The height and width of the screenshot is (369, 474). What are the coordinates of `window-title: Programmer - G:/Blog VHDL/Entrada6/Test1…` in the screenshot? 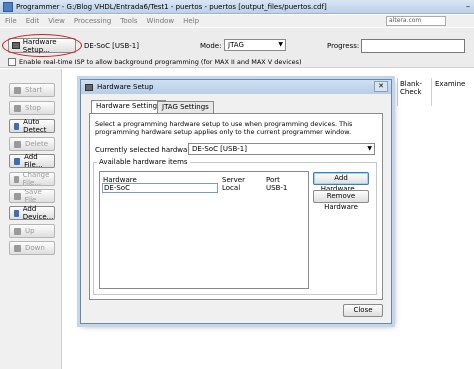 It's located at (171, 6).